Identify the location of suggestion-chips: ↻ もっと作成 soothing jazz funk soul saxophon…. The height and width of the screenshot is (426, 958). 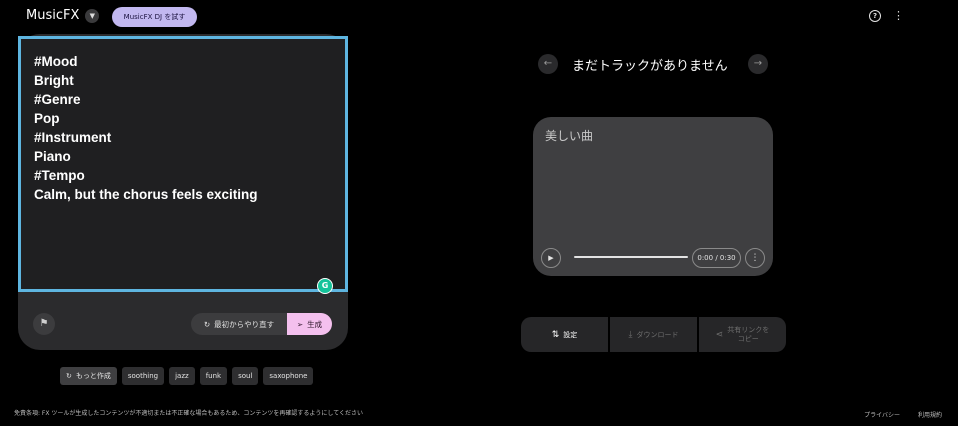
(187, 376).